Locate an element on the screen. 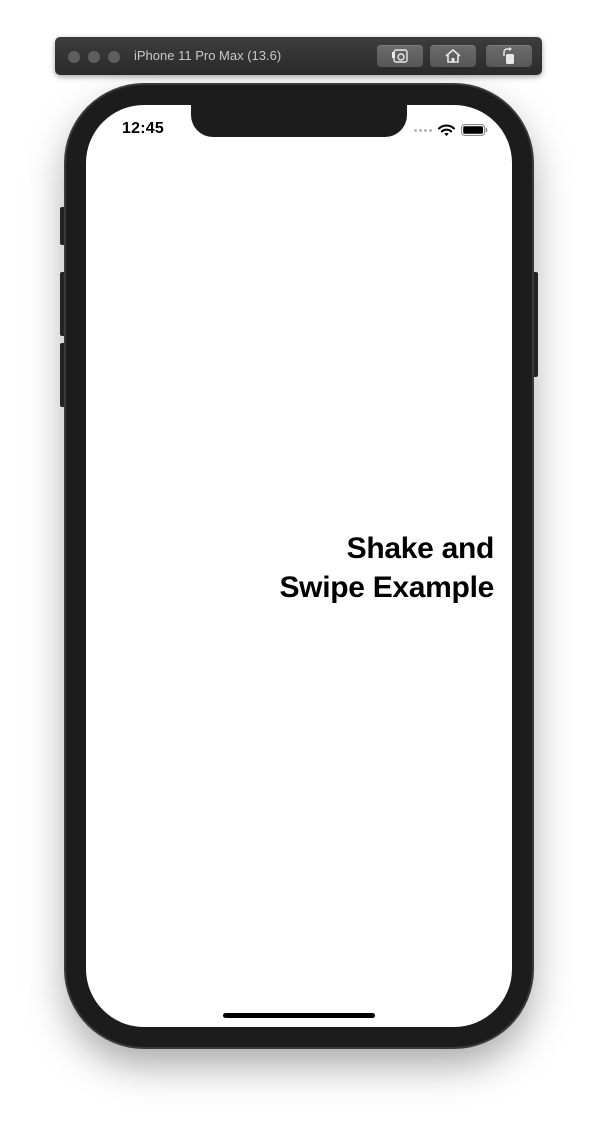 This screenshot has height=1122, width=598. simulator-titlebar: iPhone 11 Pro Max (13.6) is located at coordinates (298, 56).